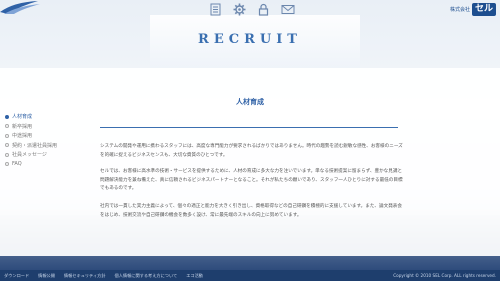  What do you see at coordinates (249, 127) in the screenshot?
I see `title-divider` at bounding box center [249, 127].